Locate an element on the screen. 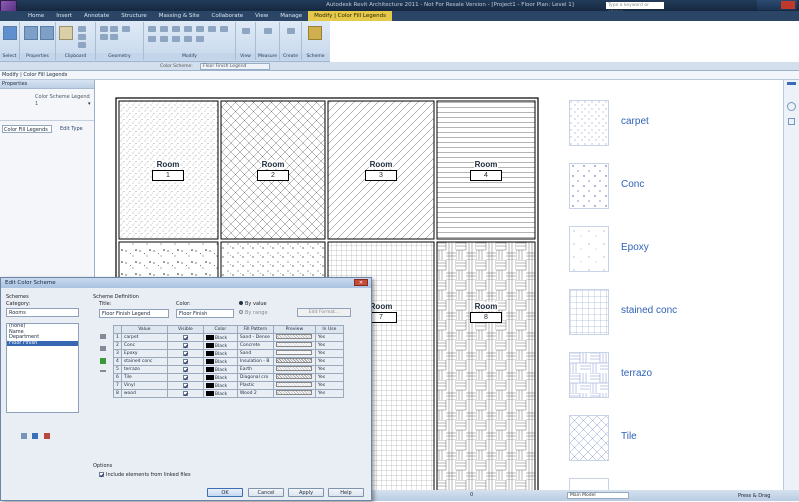 The image size is (799, 502). table-row: 6 Tile Black Diagonal cro Yes is located at coordinates (228, 377).